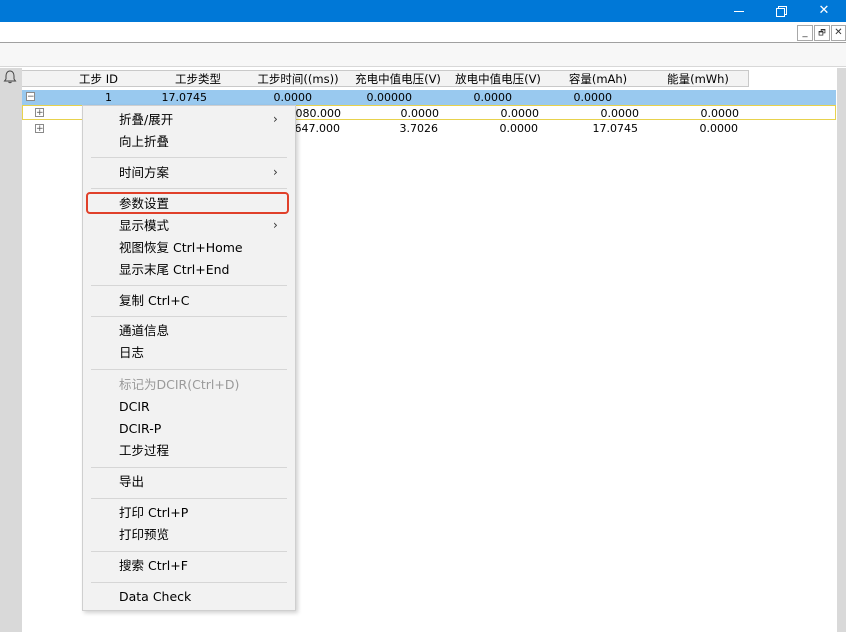 This screenshot has height=632, width=846. Describe the element at coordinates (181, 248) in the screenshot. I see `menu-item-view-restore: 视图恢复 Ctrl+Home` at that location.